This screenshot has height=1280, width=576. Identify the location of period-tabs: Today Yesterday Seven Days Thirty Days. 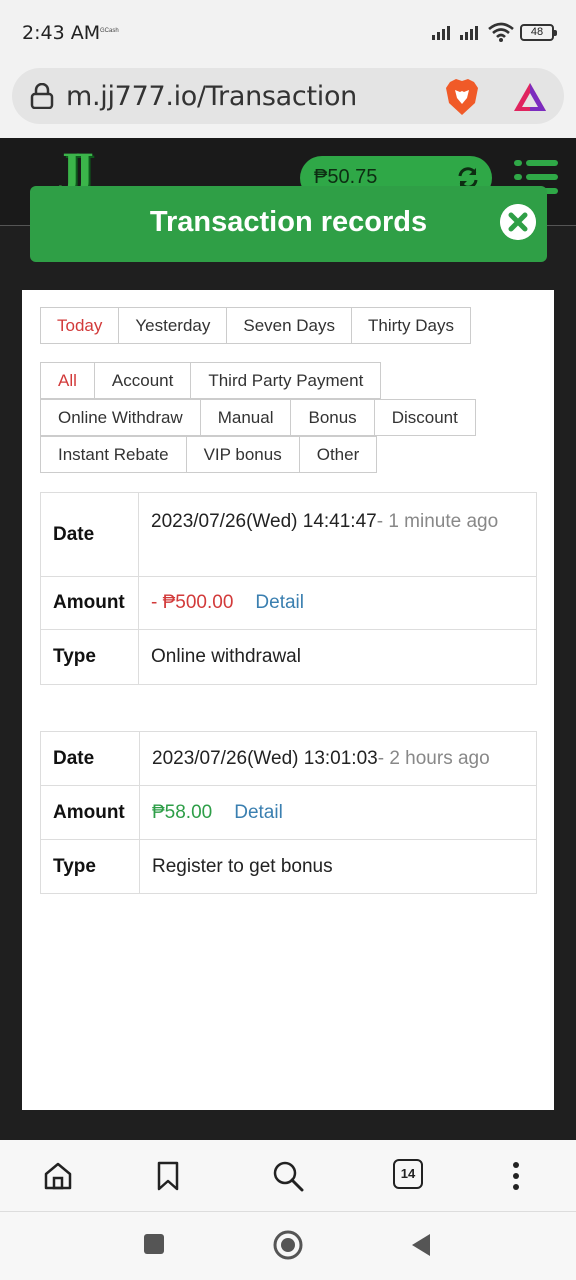
(255, 325).